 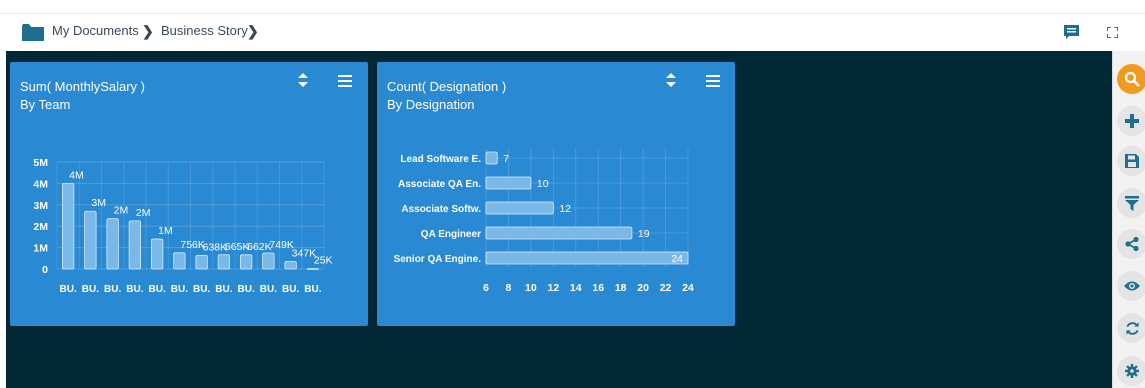 I want to click on settings-button, so click(x=1131, y=371).